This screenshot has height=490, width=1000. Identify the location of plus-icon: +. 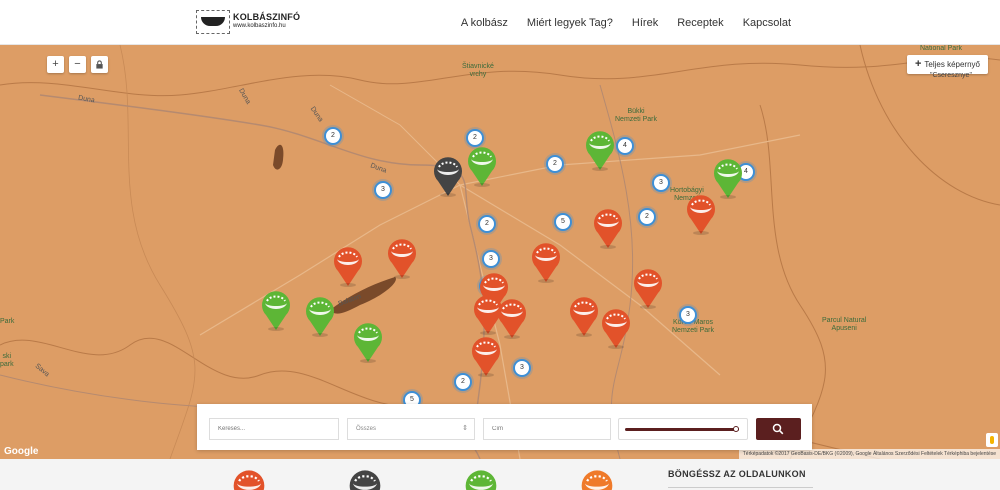
(918, 64).